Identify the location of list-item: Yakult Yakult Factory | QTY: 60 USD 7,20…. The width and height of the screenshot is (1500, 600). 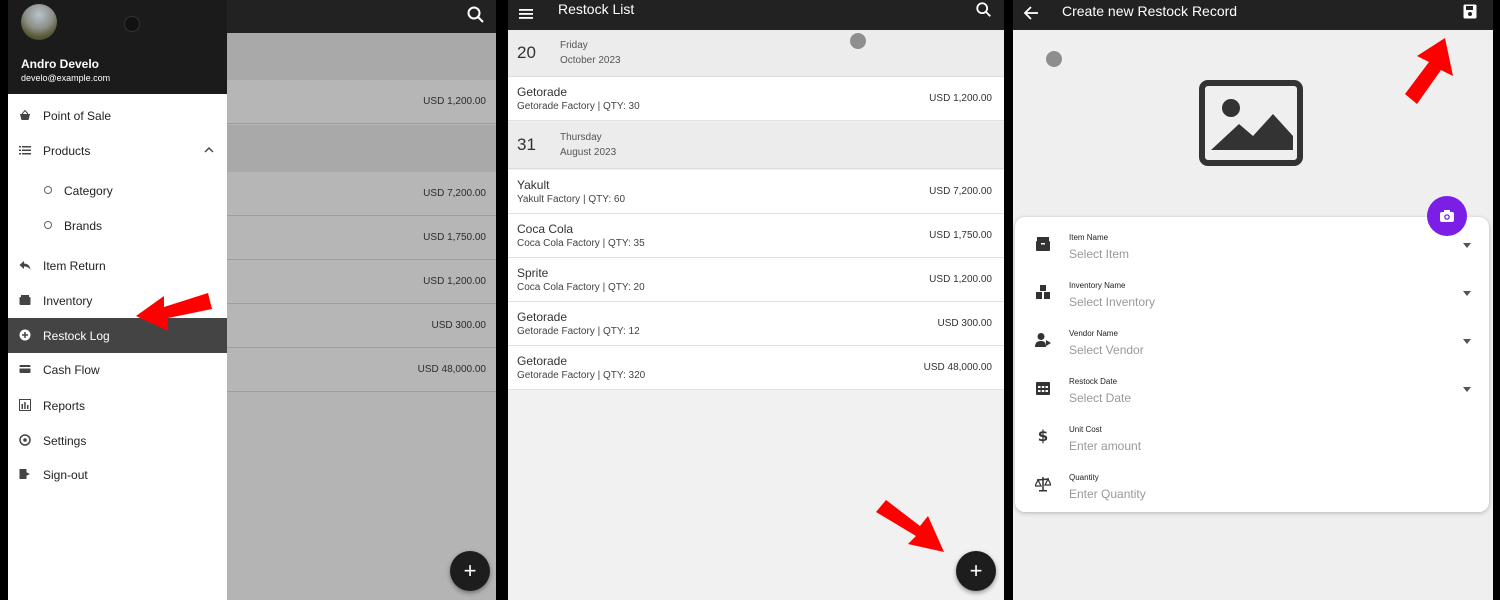
(756, 192).